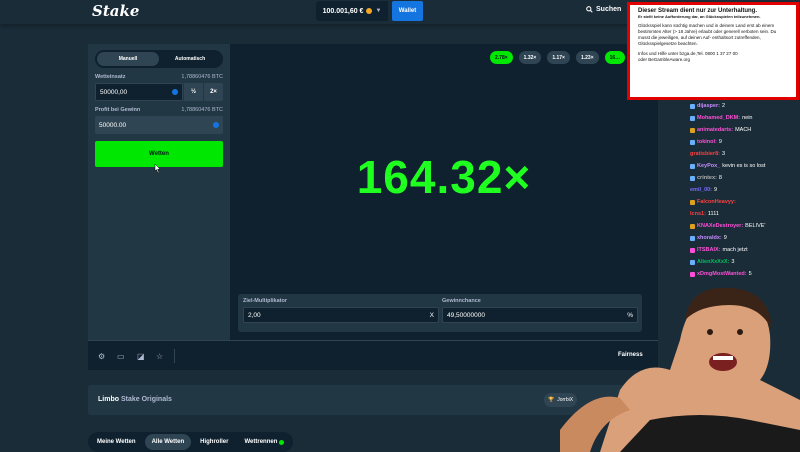  I want to click on tab-race: Wettrennen, so click(264, 442).